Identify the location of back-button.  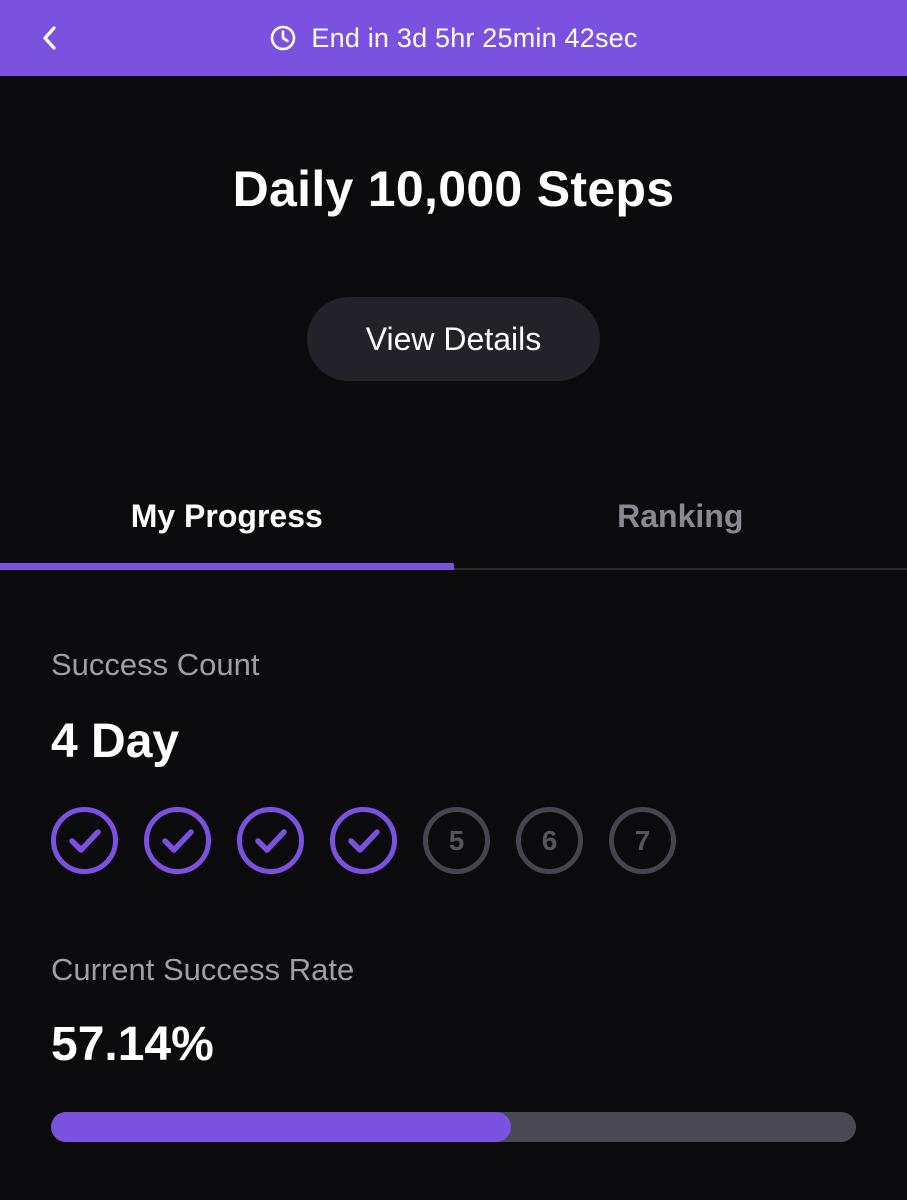
(50, 38).